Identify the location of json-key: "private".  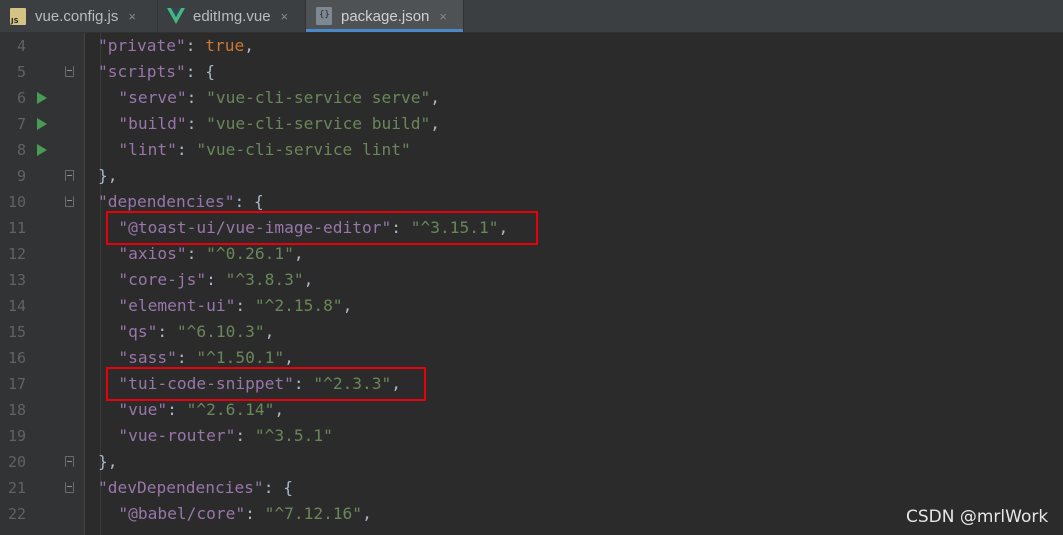
(142, 45).